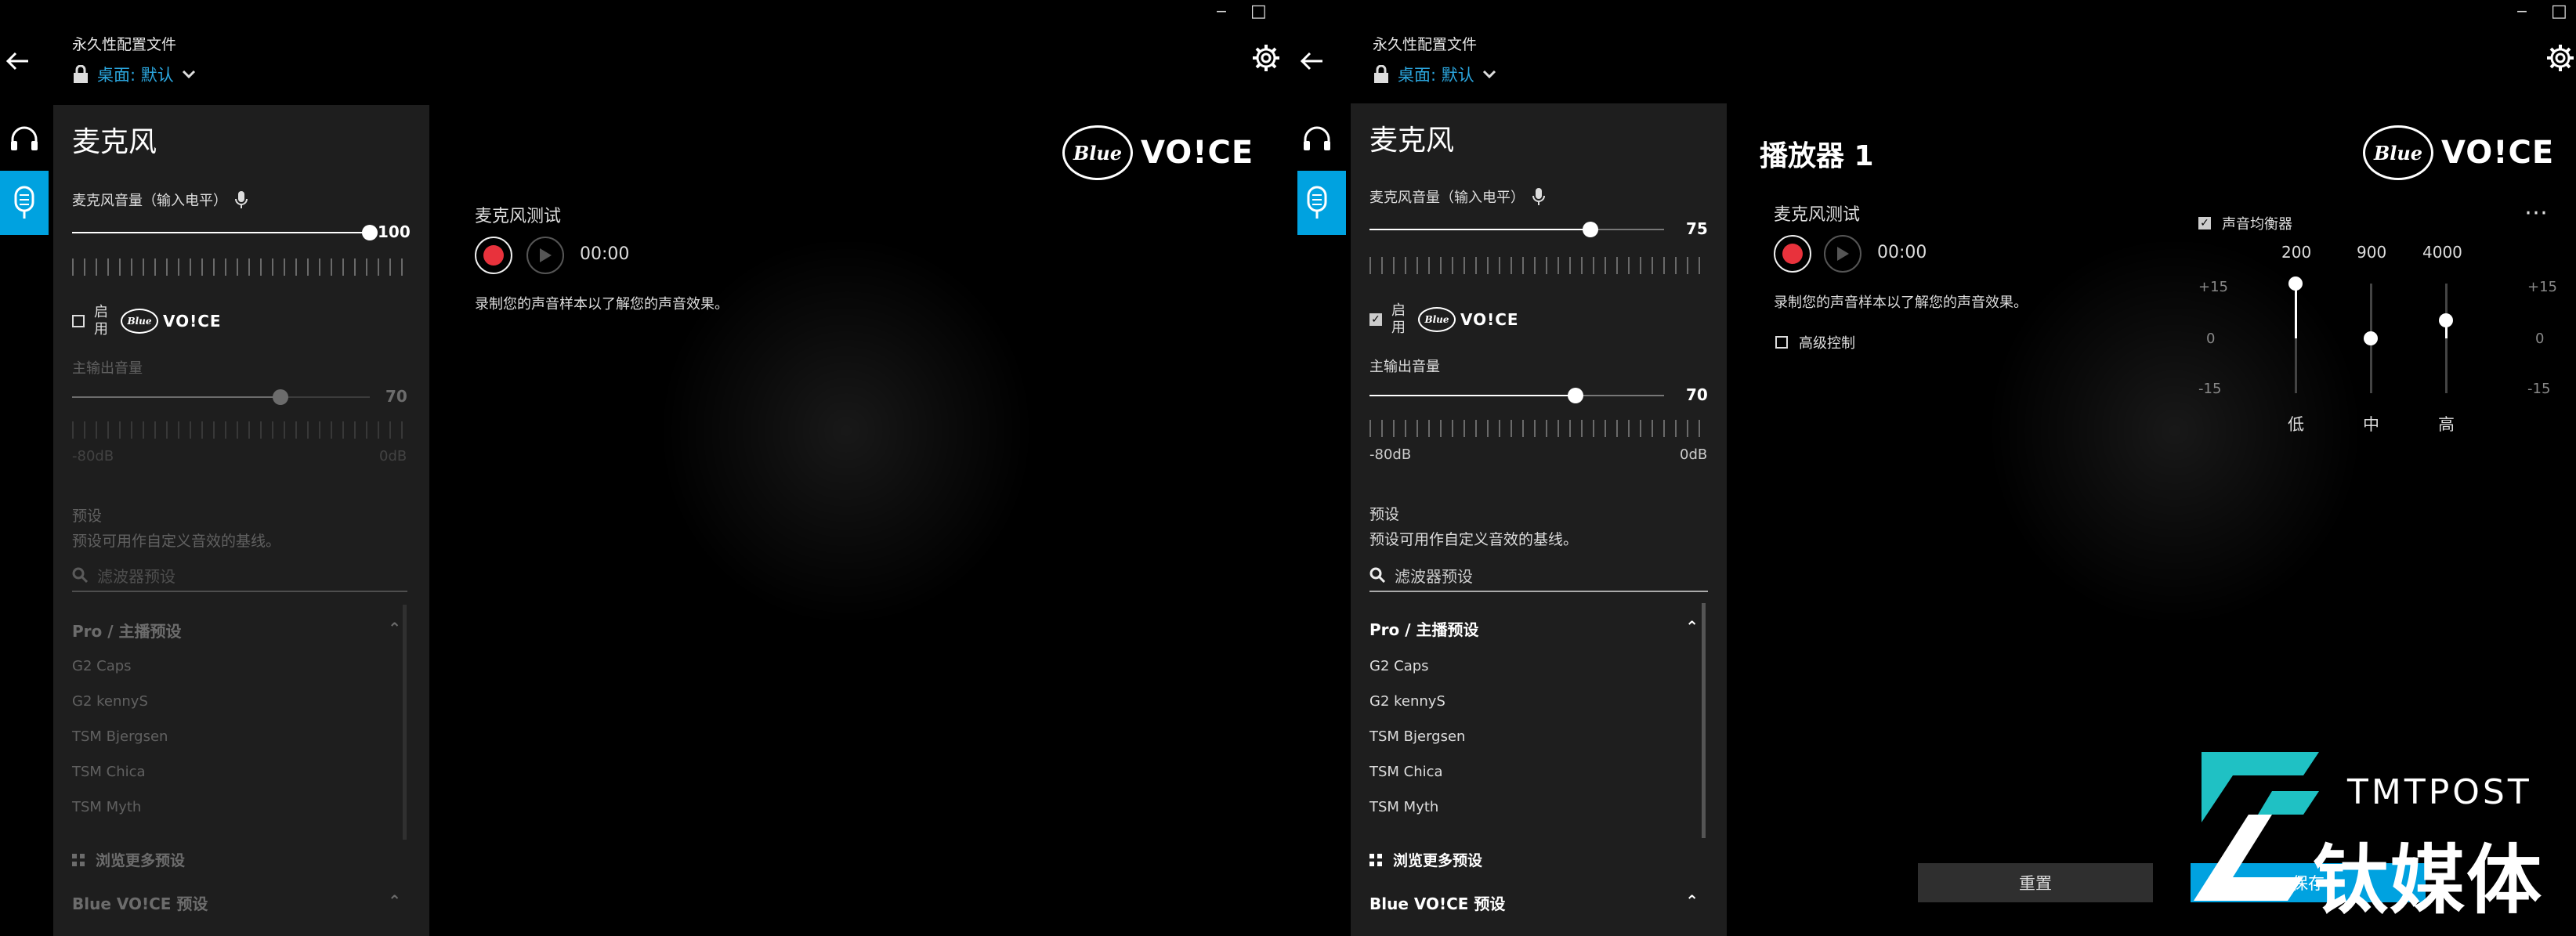 Image resolution: width=2576 pixels, height=936 pixels. What do you see at coordinates (1815, 342) in the screenshot?
I see `advanced-controls: 高级控制` at bounding box center [1815, 342].